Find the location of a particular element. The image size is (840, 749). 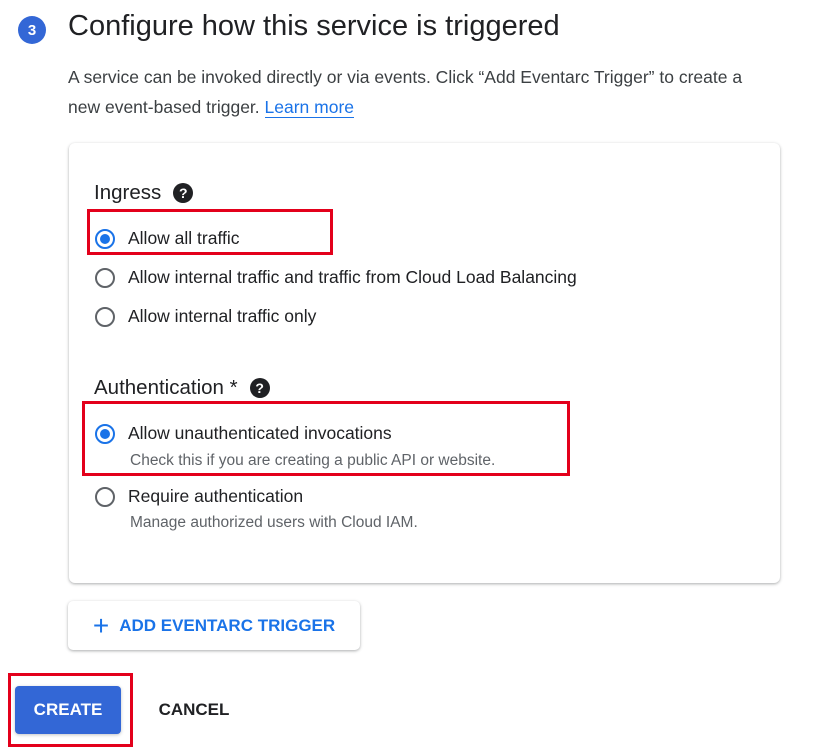

plus-icon: + is located at coordinates (101, 625).